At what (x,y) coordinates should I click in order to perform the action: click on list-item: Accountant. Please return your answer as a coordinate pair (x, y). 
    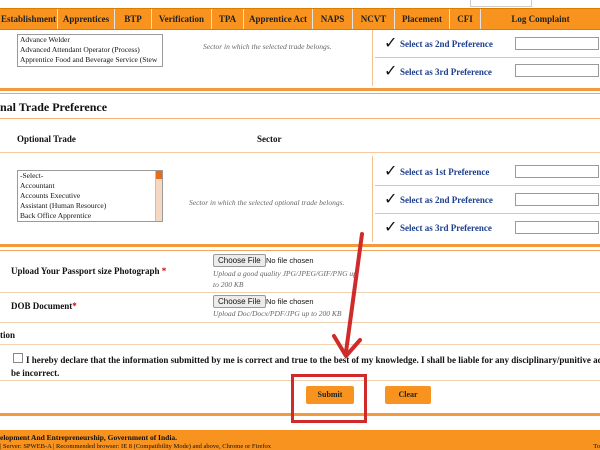
    Looking at the image, I should click on (90, 186).